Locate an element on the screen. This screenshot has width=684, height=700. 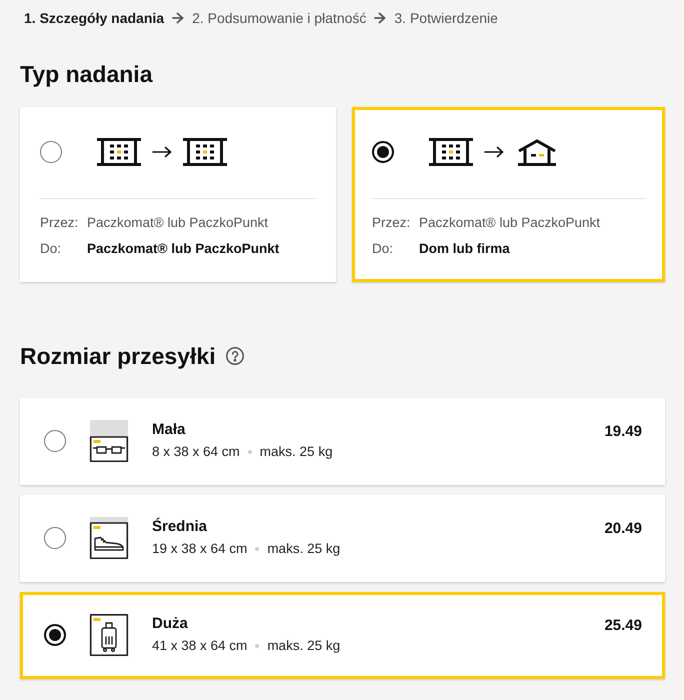
shipping-type-card: Przez: Paczkomat® lub PaczkoPunkt Do: Paczkomat® lub PaczkoPunkt is located at coordinates (178, 194).